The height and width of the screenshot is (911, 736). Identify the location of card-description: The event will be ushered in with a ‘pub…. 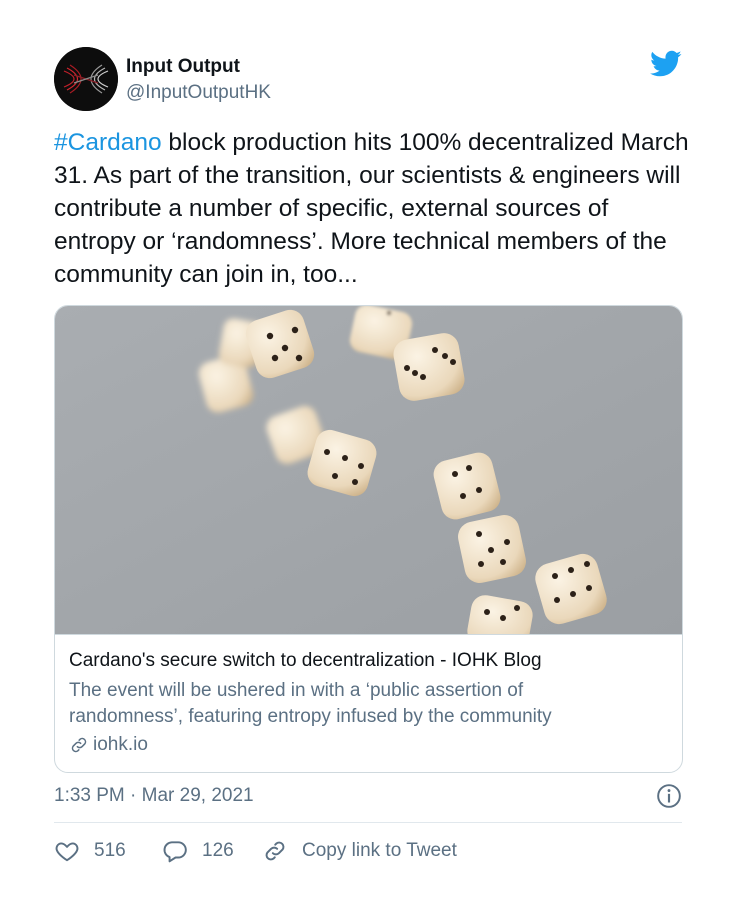
(310, 703).